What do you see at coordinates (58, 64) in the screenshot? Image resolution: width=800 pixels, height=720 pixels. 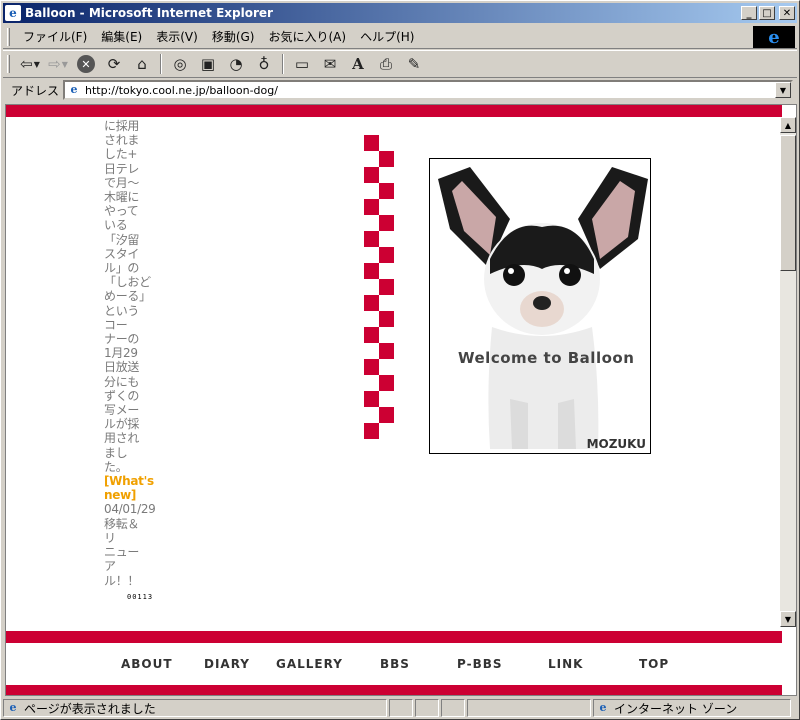 I see `forward-icon: ⇨ ▼` at bounding box center [58, 64].